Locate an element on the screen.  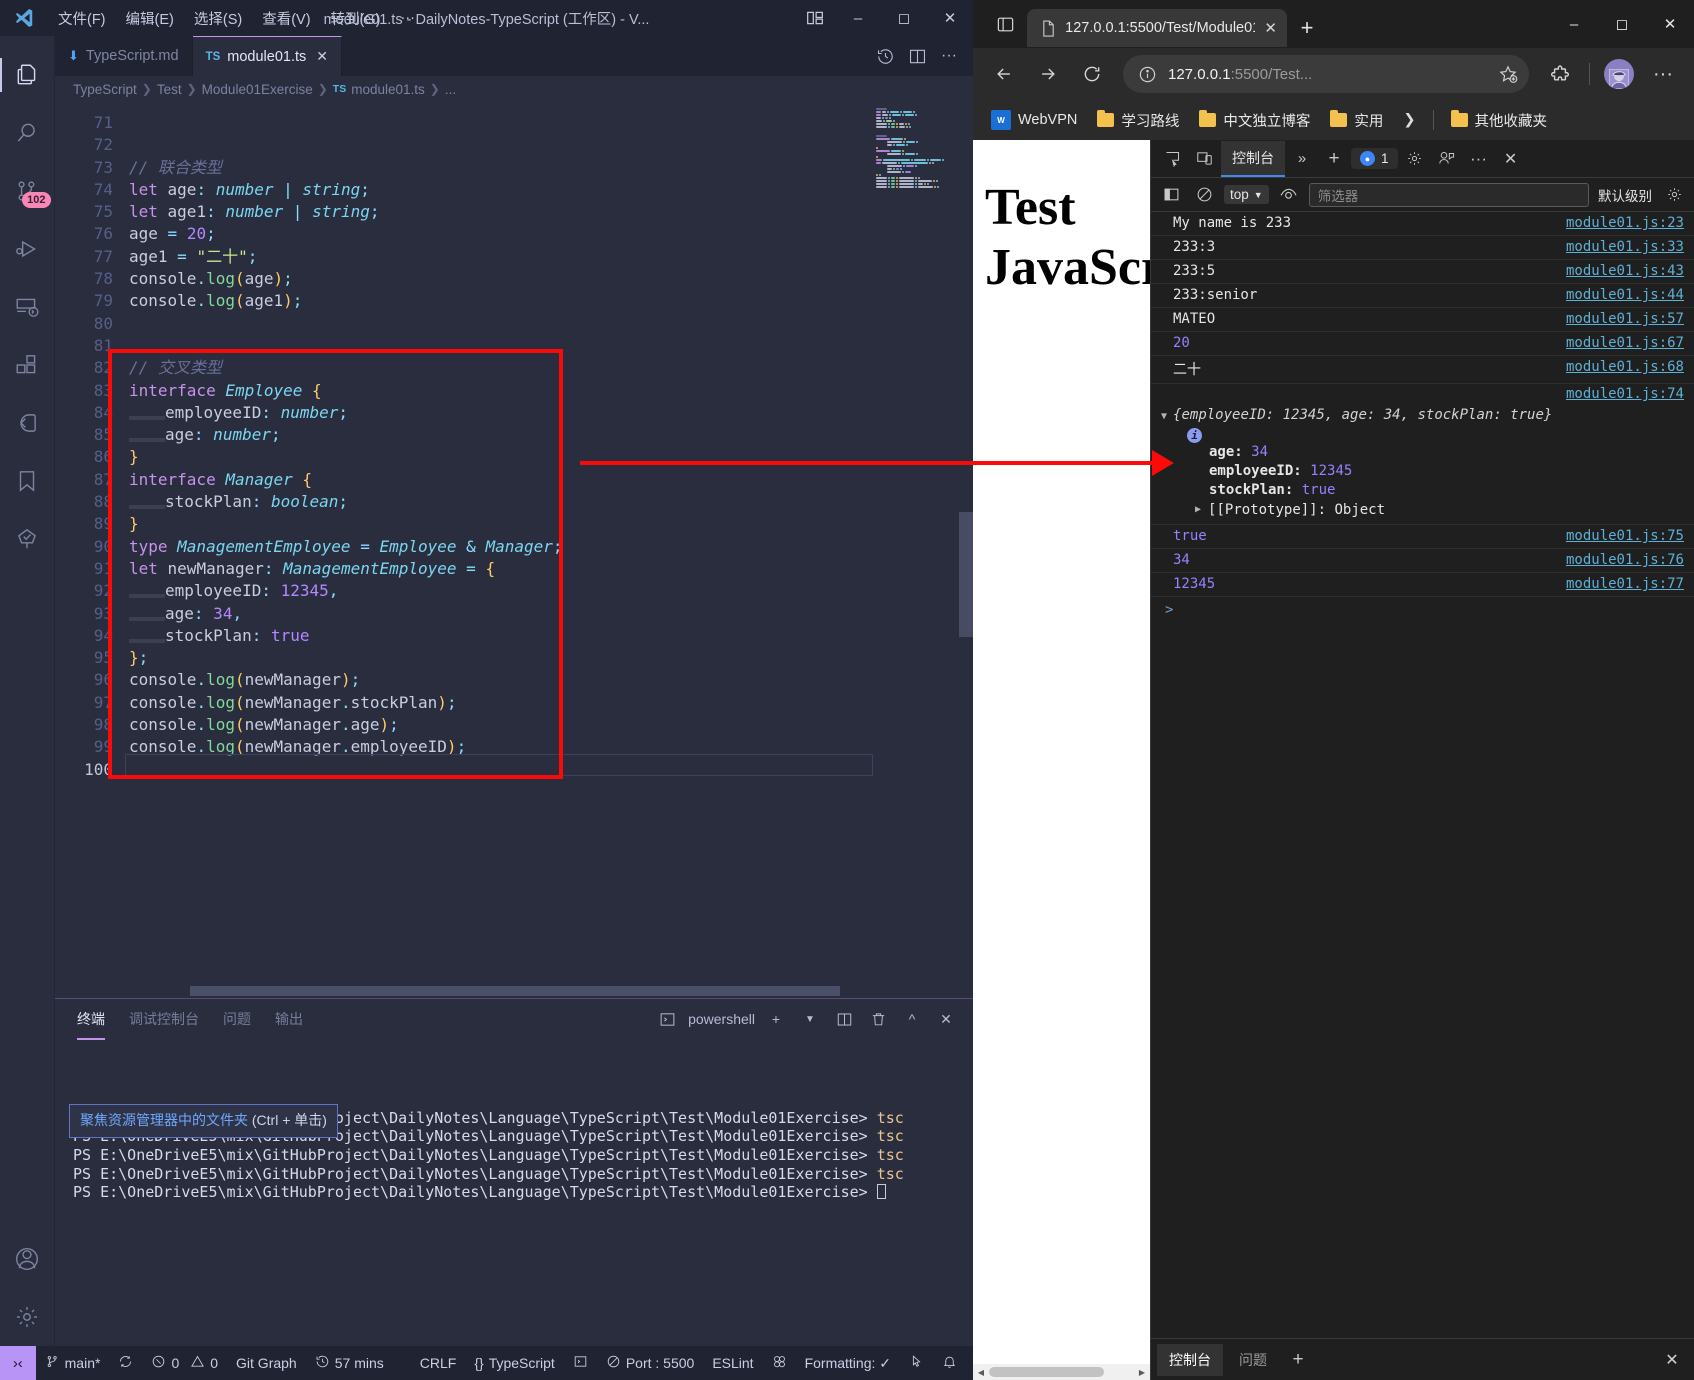
panel-tab-debug-console: 调试控制台 is located at coordinates (164, 1019).